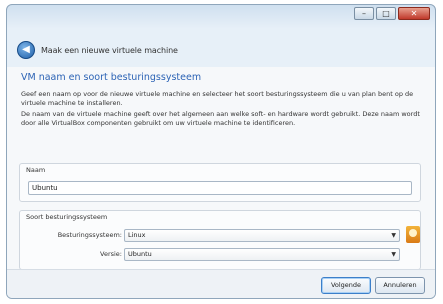 This screenshot has width=443, height=304. Describe the element at coordinates (220, 188) in the screenshot. I see `vm-name-input: Ubuntu` at that location.